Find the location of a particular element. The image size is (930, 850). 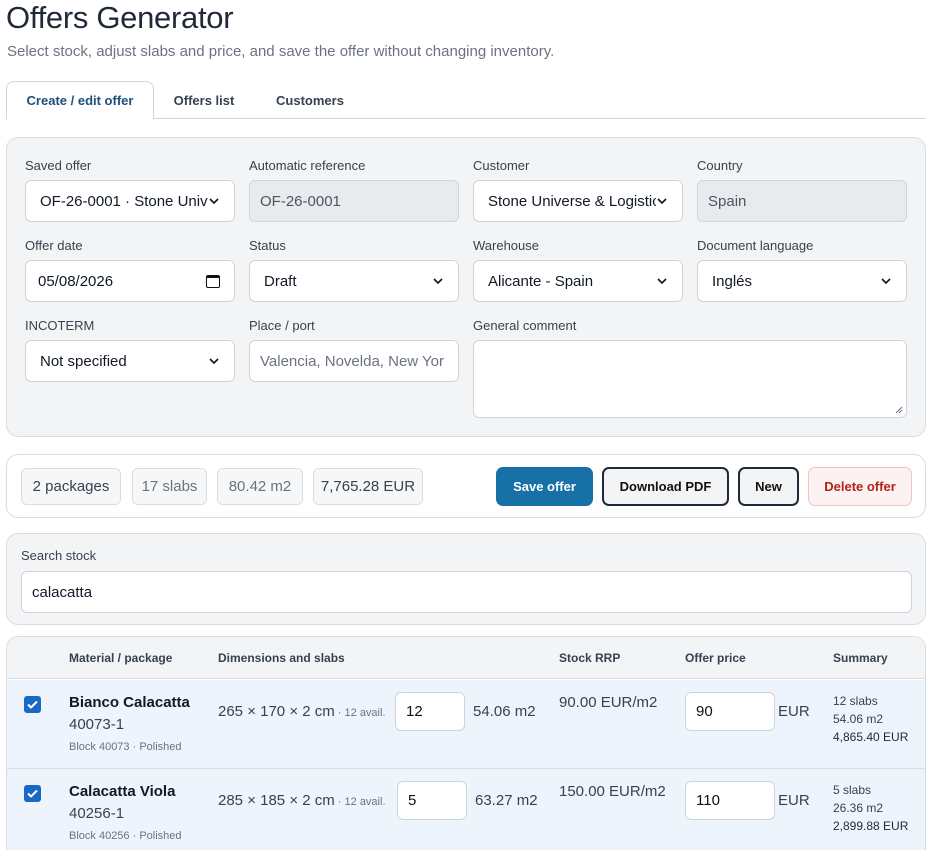

saved-offer-label: Saved offer is located at coordinates (58, 165).